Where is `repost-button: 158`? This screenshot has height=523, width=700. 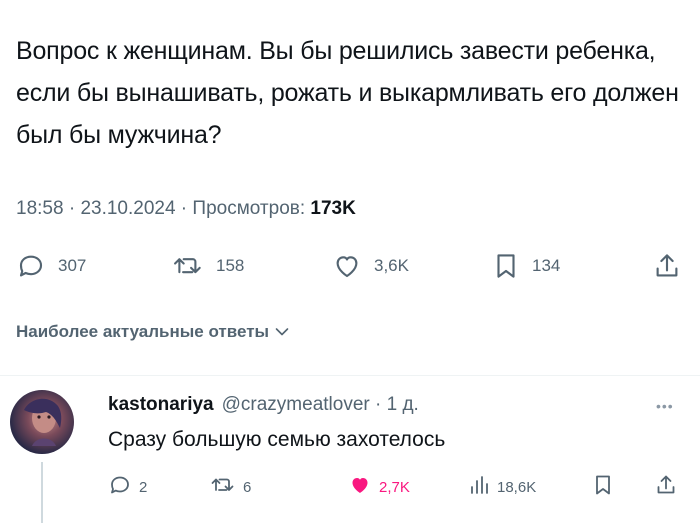 repost-button: 158 is located at coordinates (208, 266).